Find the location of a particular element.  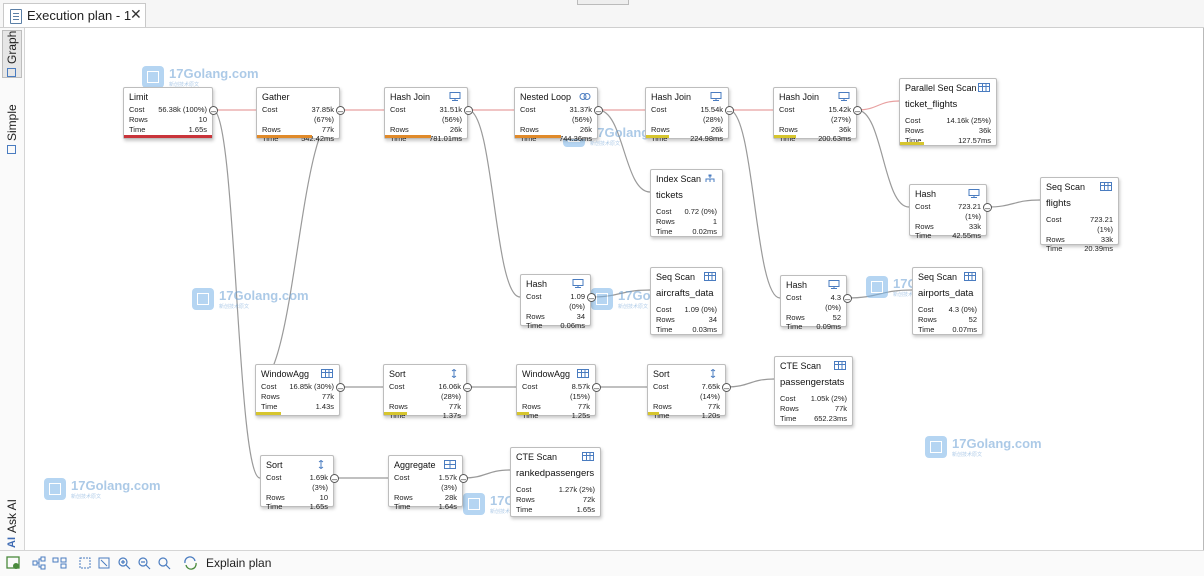

fit-to-screen-icon is located at coordinates (85, 563).